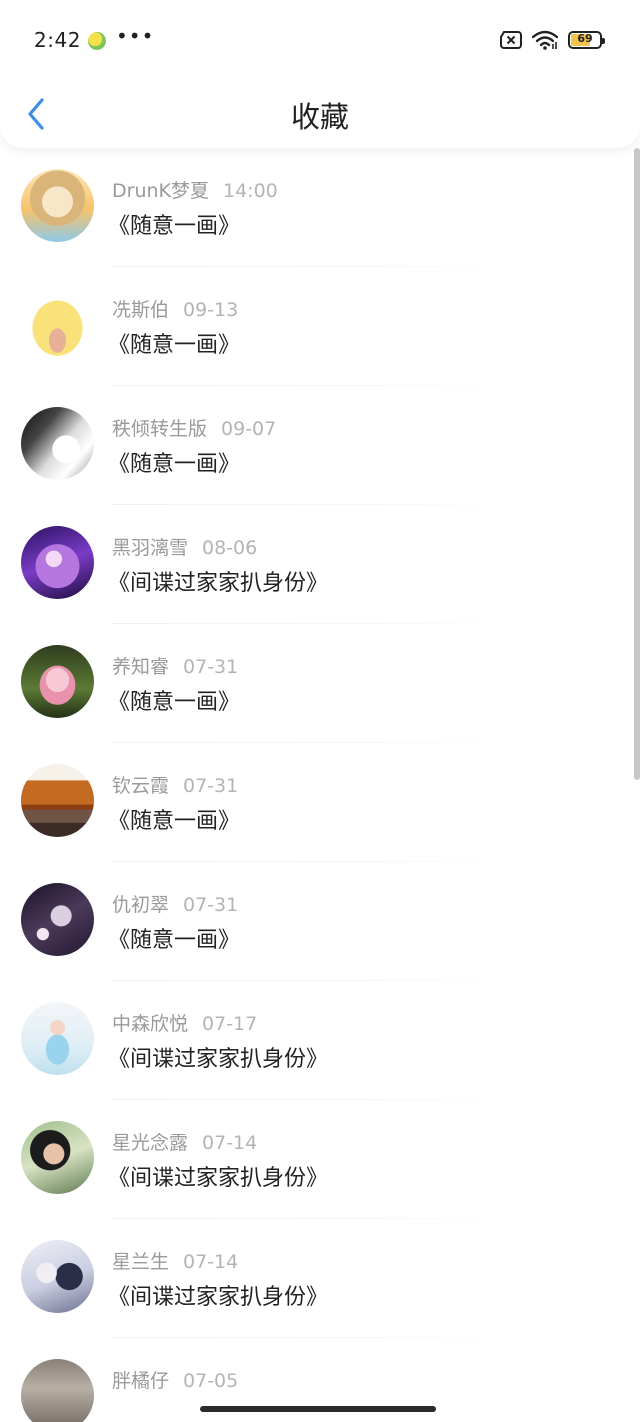 The image size is (640, 1422). What do you see at coordinates (150, 1024) in the screenshot?
I see `author-name: 中森欣悦` at bounding box center [150, 1024].